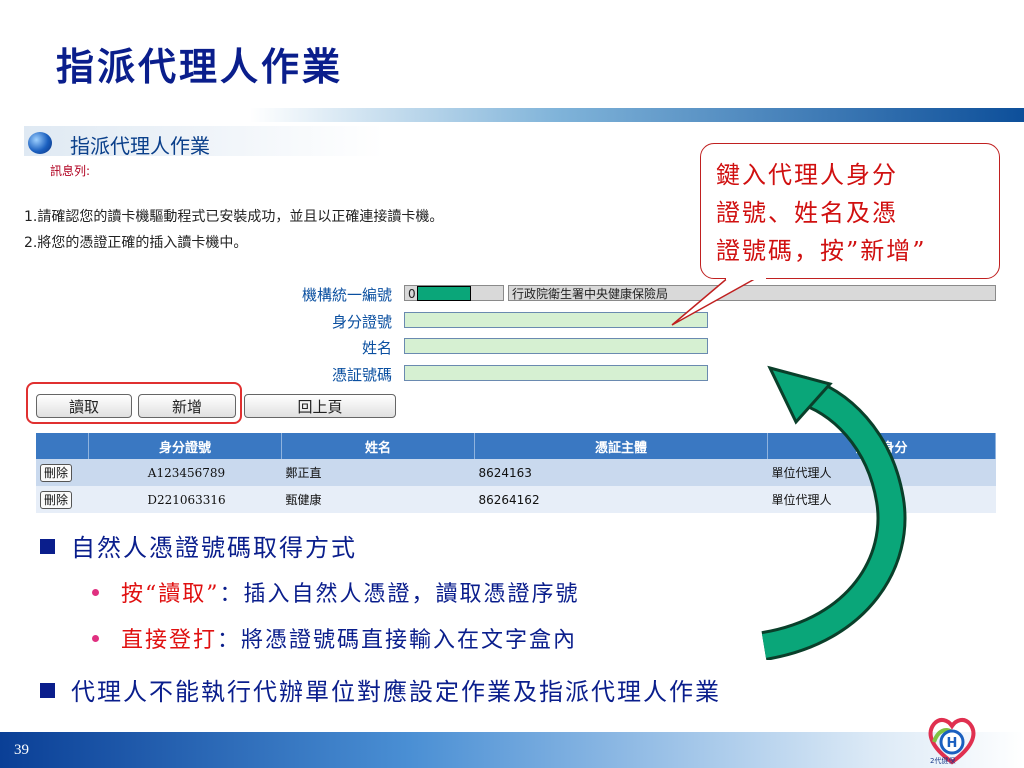 Image resolution: width=1024 pixels, height=768 pixels. I want to click on svg-text: H, so click(952, 743).